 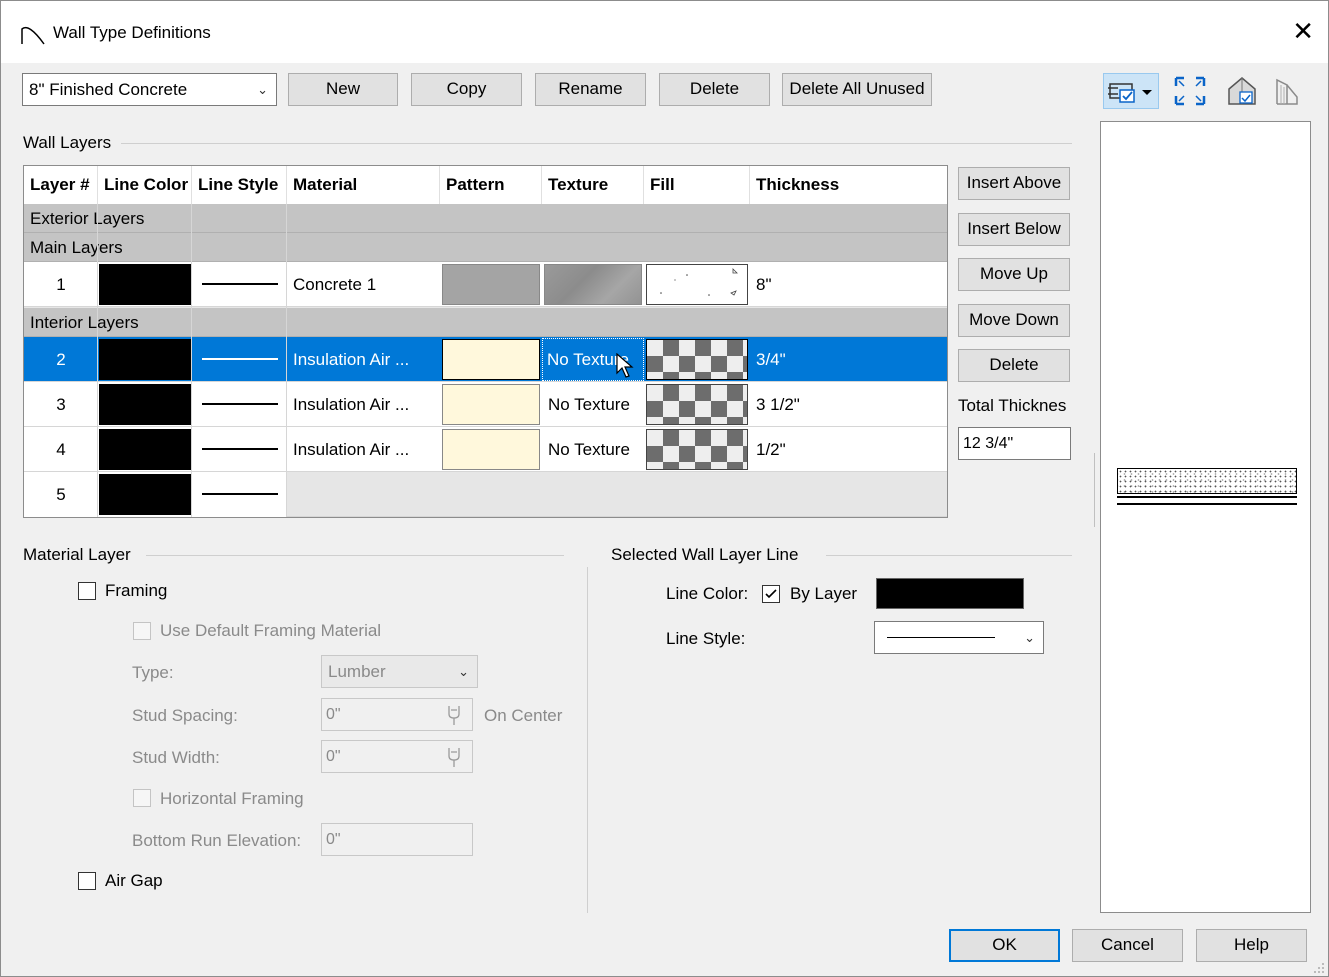 What do you see at coordinates (1014, 229) in the screenshot?
I see `insert-below-button: Insert Below` at bounding box center [1014, 229].